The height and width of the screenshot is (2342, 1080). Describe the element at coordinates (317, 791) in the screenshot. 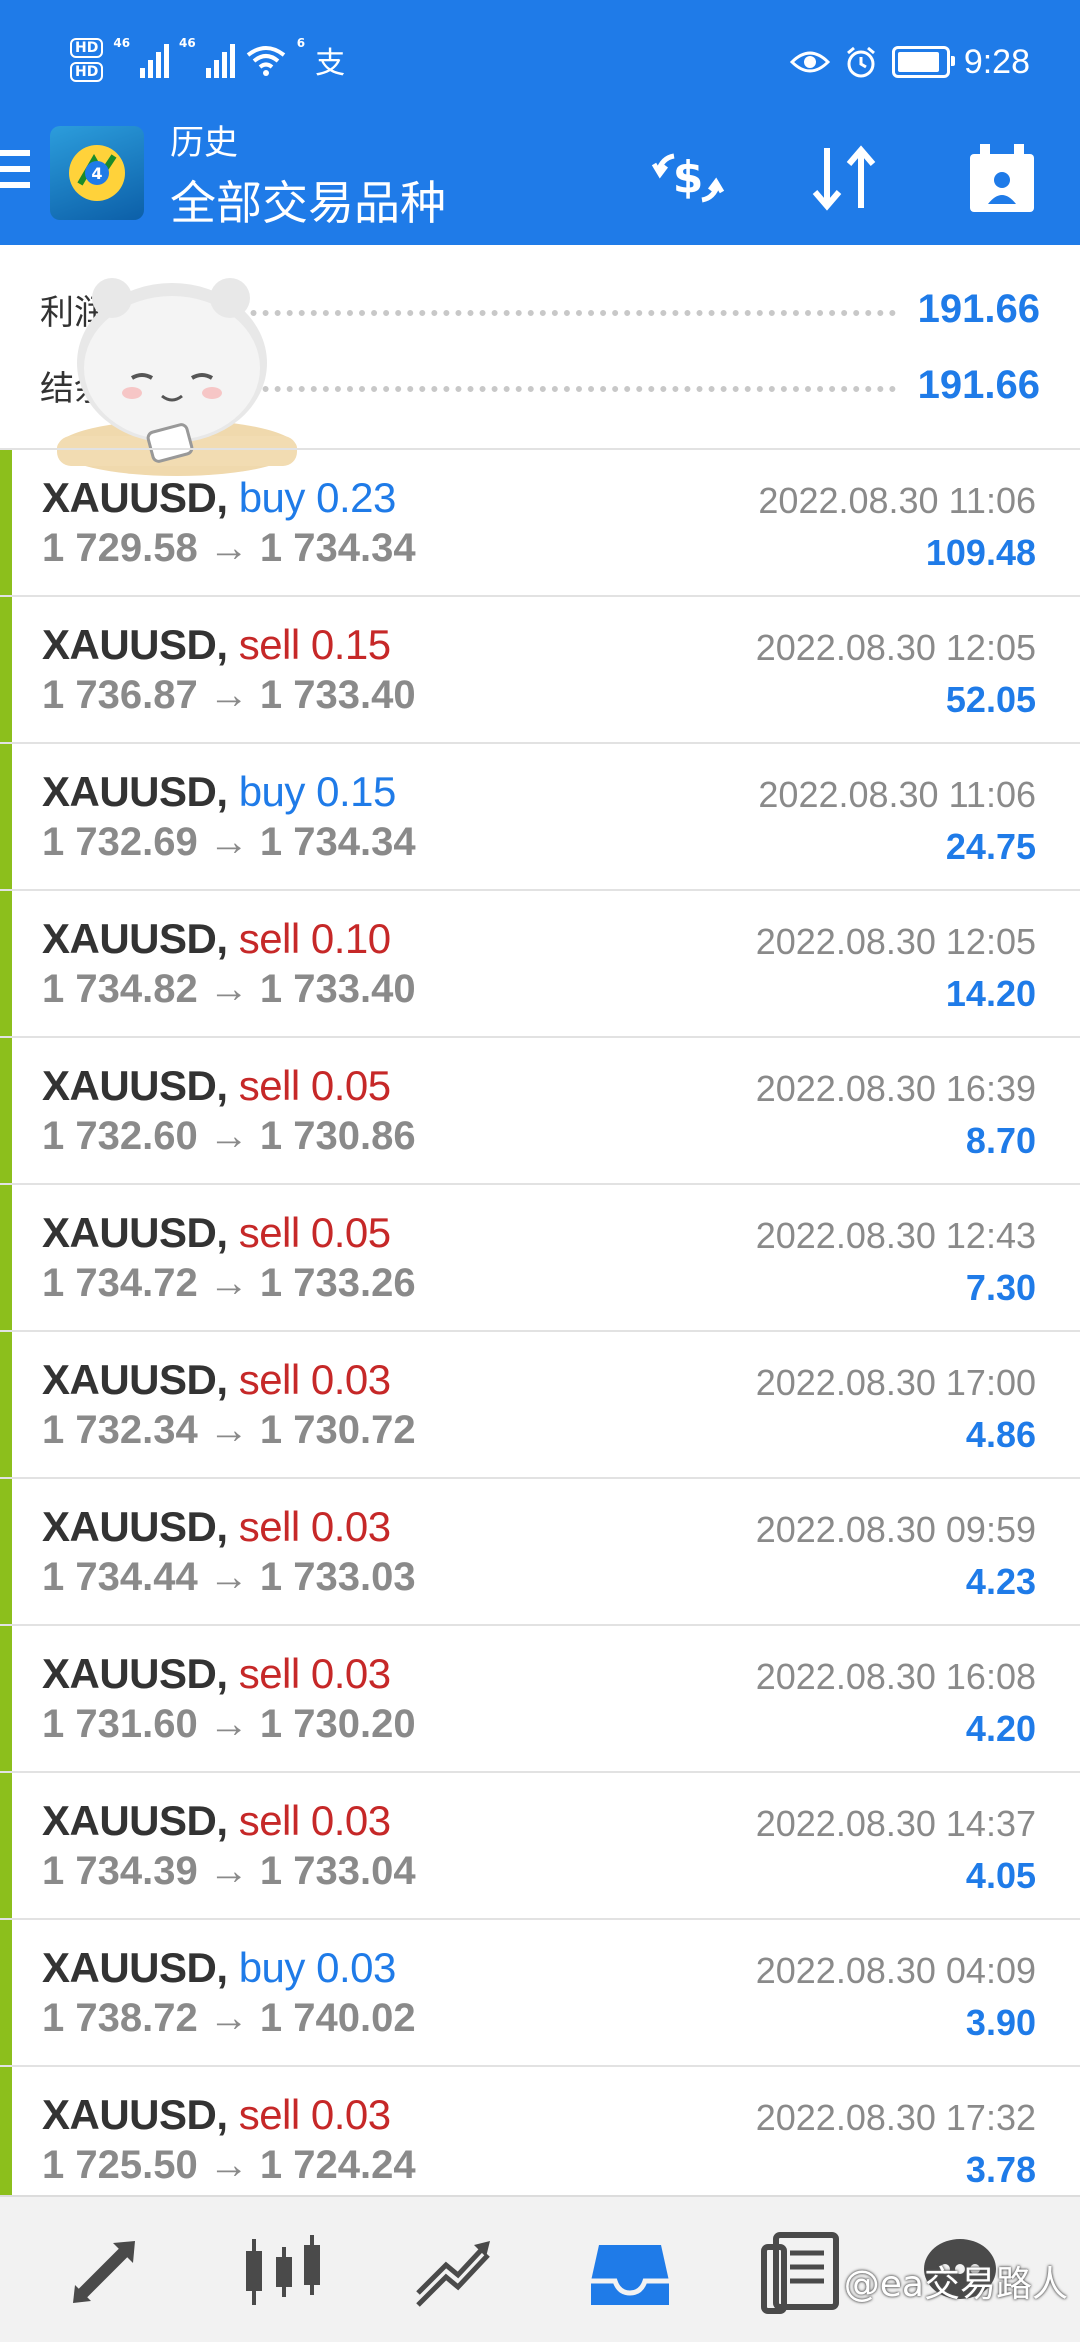

I see `trade-type-volume: buy 0.15` at that location.